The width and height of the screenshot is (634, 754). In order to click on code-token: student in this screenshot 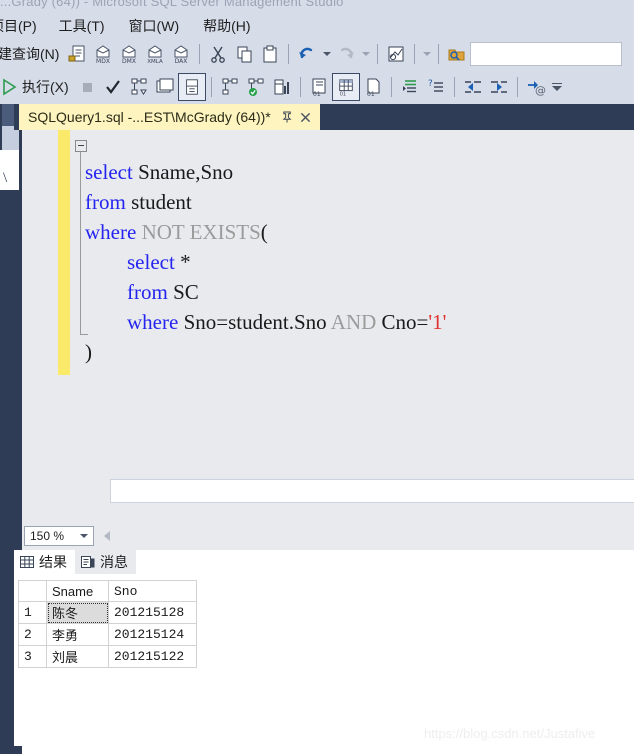, I will do `click(158, 202)`.